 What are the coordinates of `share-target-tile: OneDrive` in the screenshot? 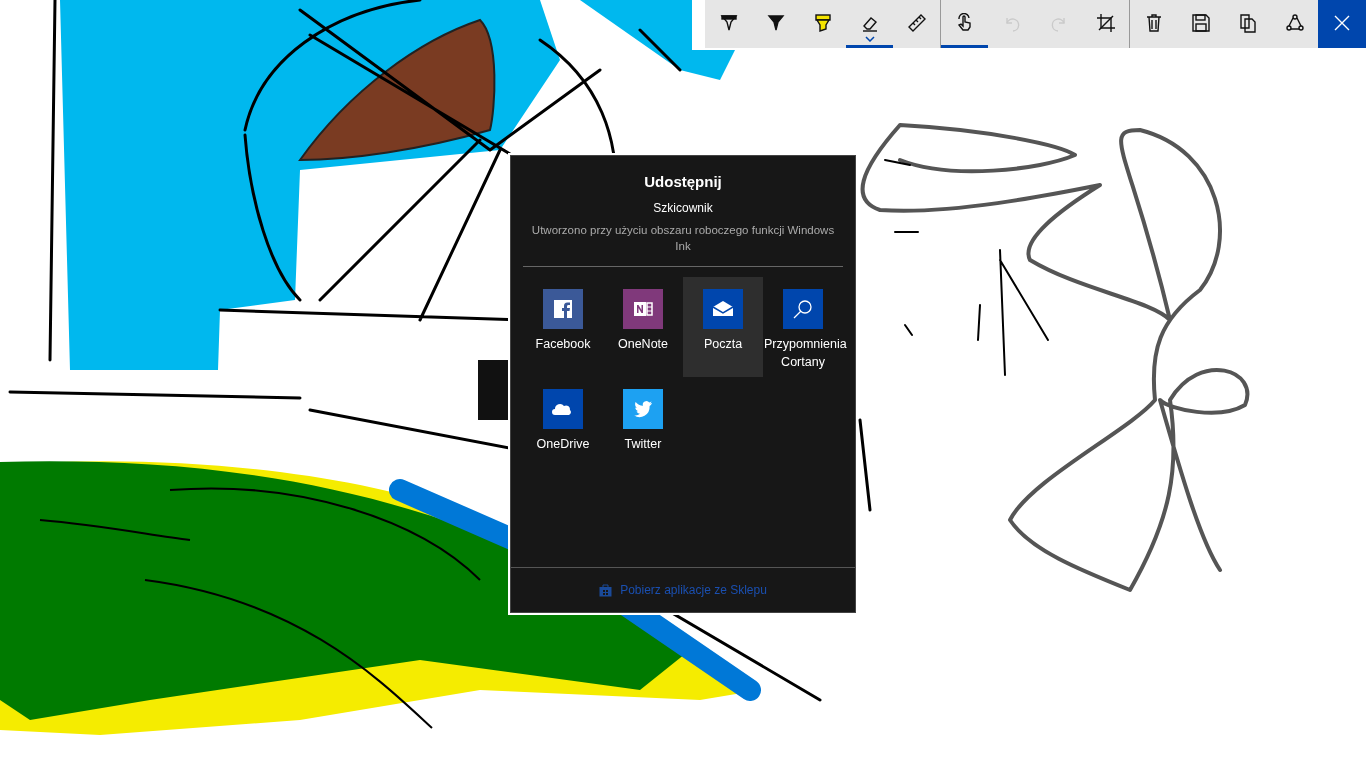 It's located at (563, 426).